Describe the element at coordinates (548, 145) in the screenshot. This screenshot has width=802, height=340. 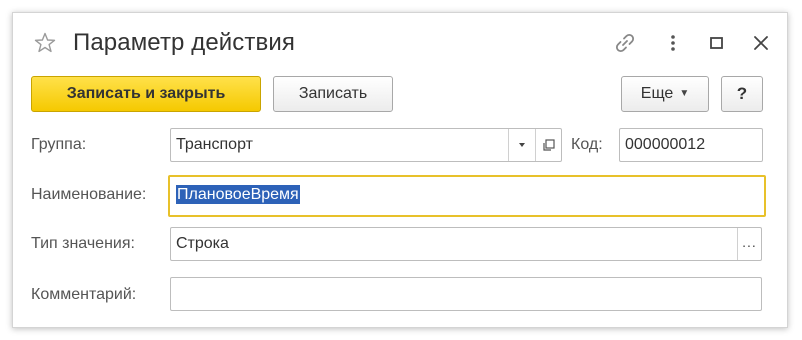
I see `open-icon` at that location.